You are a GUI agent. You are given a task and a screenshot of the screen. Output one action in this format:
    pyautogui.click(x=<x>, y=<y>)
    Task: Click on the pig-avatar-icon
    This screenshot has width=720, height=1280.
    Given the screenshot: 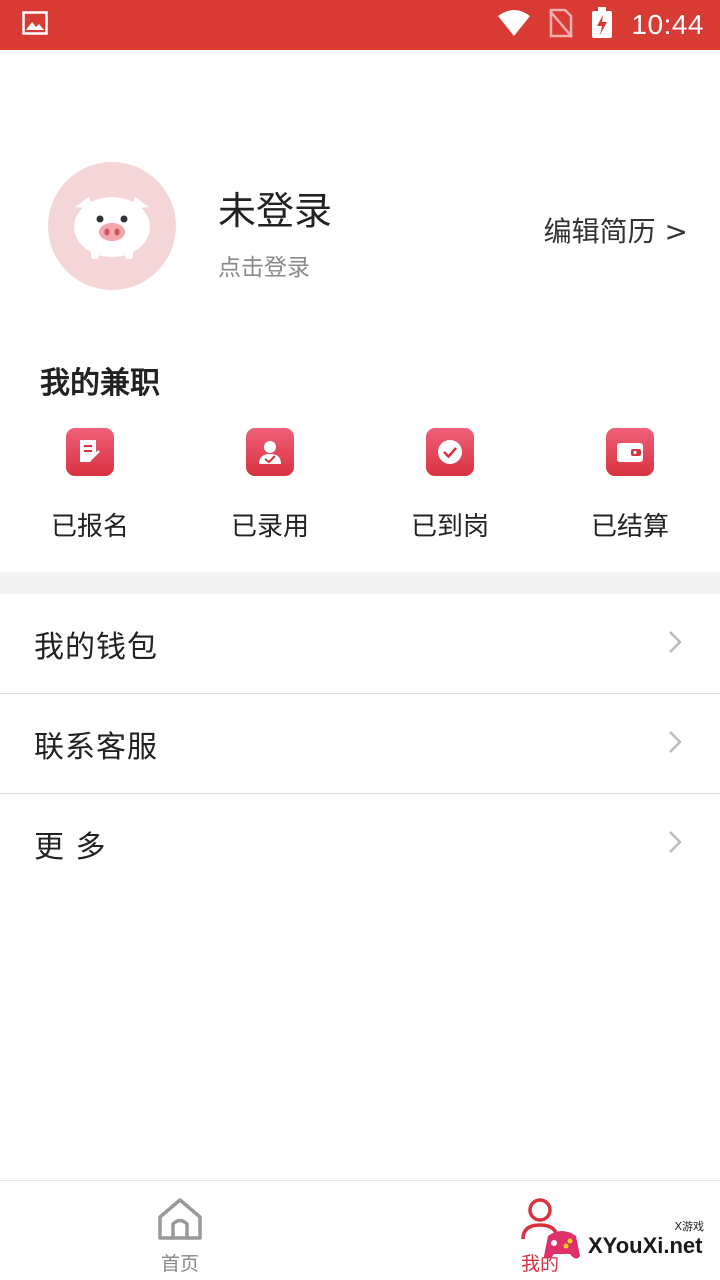 What is the action you would take?
    pyautogui.click(x=112, y=228)
    